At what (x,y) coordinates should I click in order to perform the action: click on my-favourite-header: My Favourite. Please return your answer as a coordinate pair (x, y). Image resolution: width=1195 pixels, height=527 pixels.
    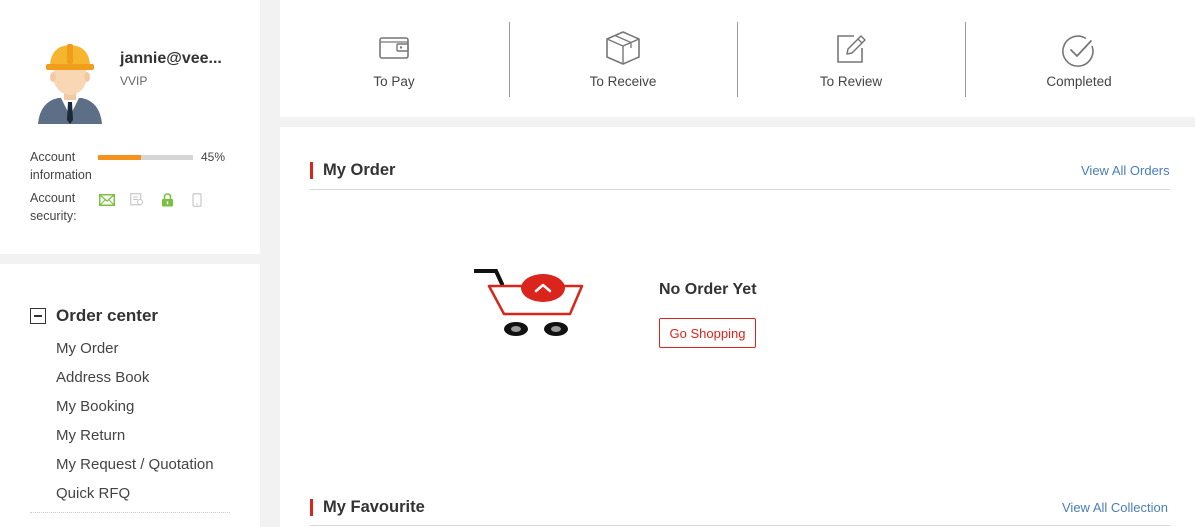
    Looking at the image, I should click on (367, 507).